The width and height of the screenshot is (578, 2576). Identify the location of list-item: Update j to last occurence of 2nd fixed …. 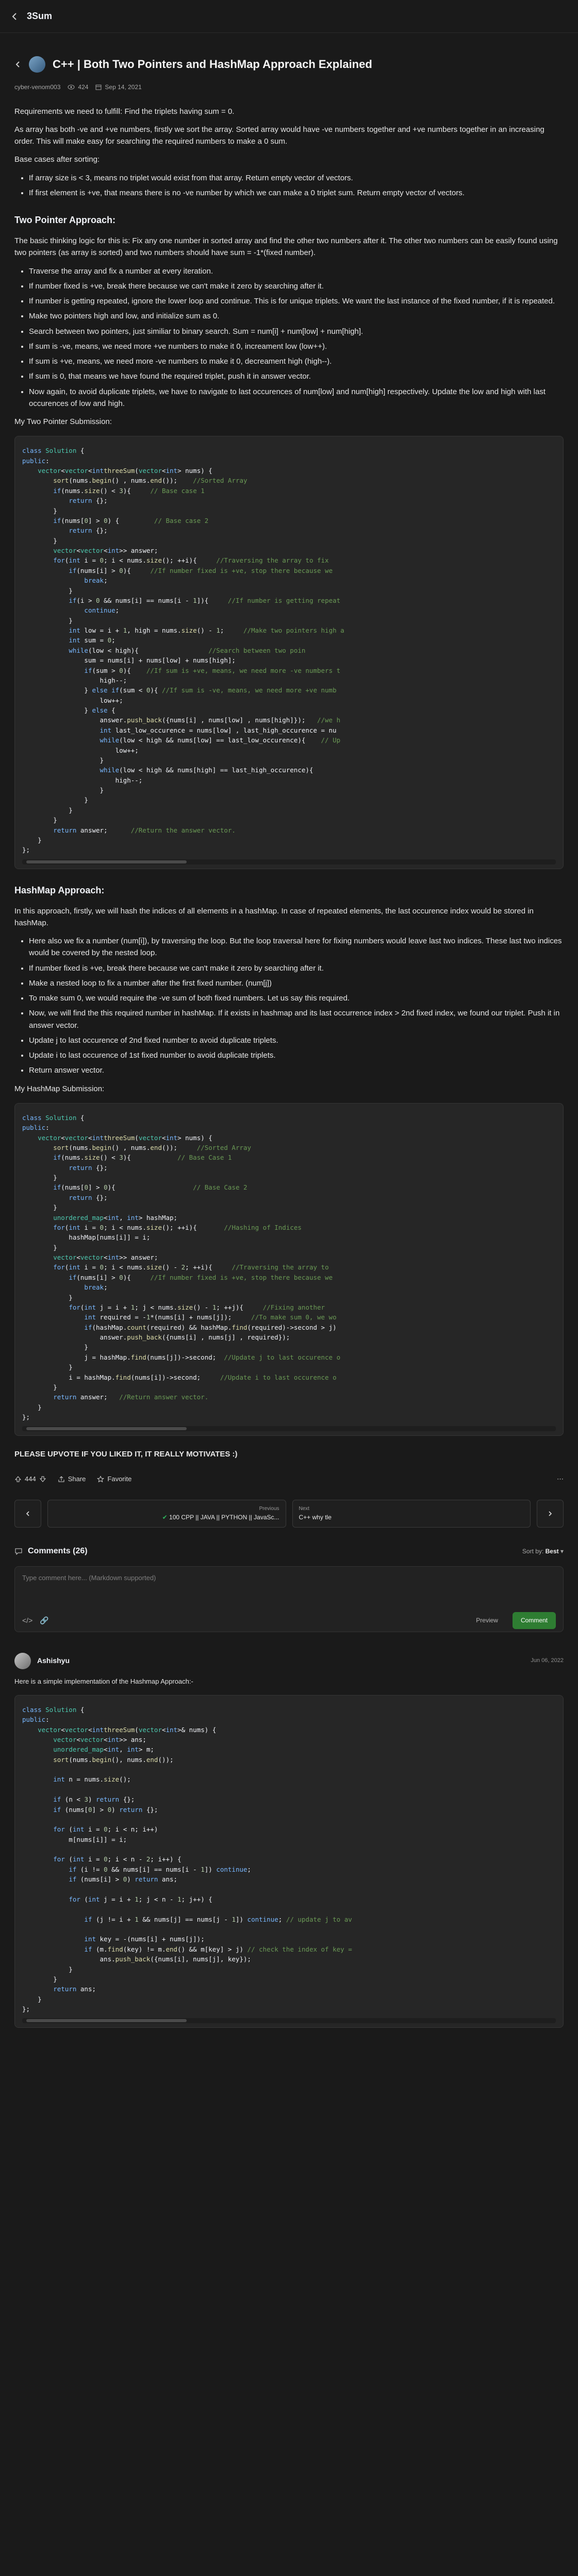
(296, 1040).